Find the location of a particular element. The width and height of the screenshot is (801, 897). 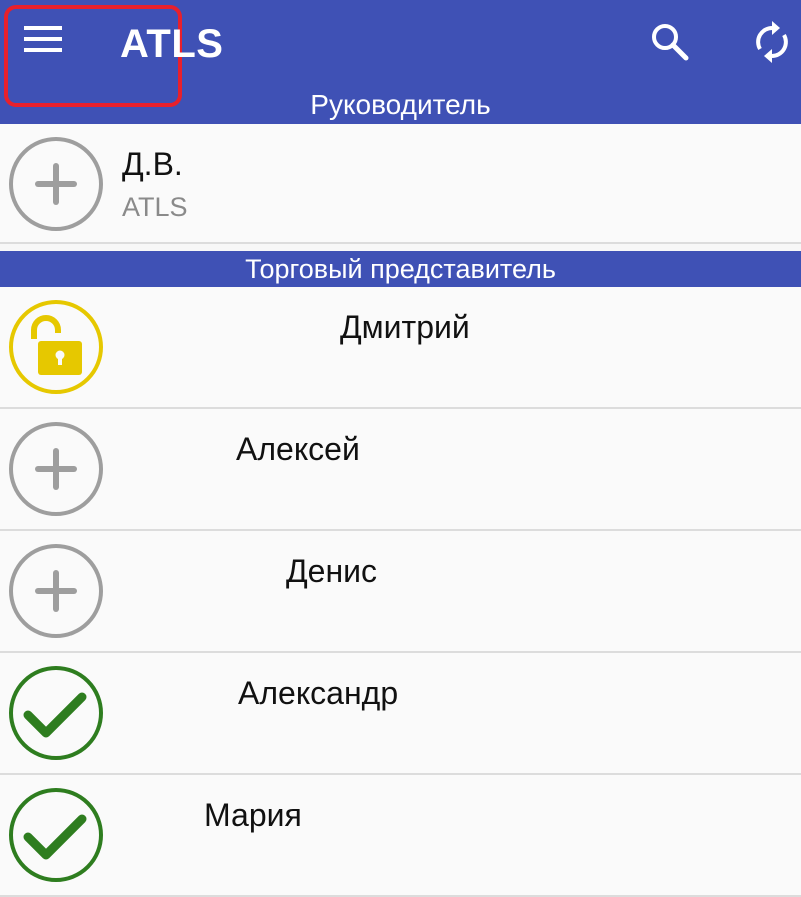

rep-name: Денис is located at coordinates (332, 571).